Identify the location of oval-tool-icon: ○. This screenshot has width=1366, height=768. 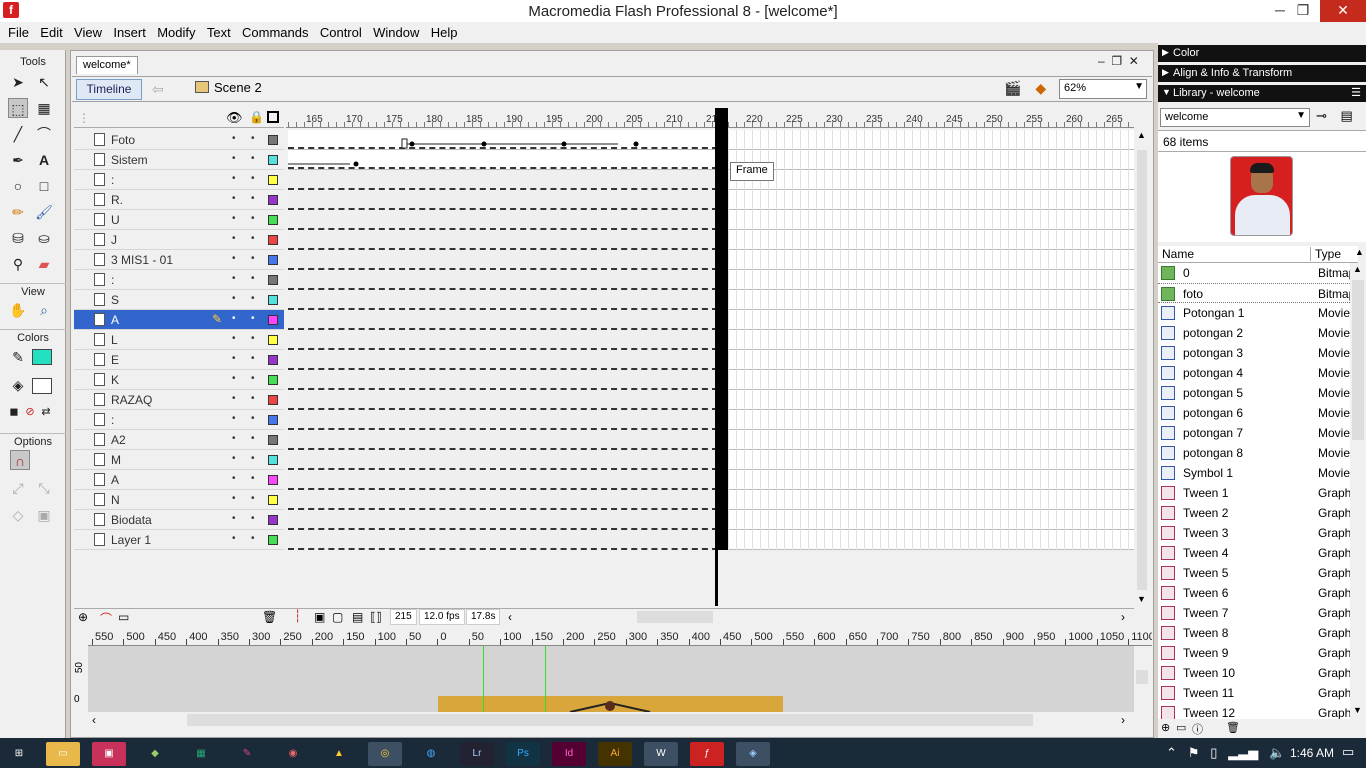
(18, 186).